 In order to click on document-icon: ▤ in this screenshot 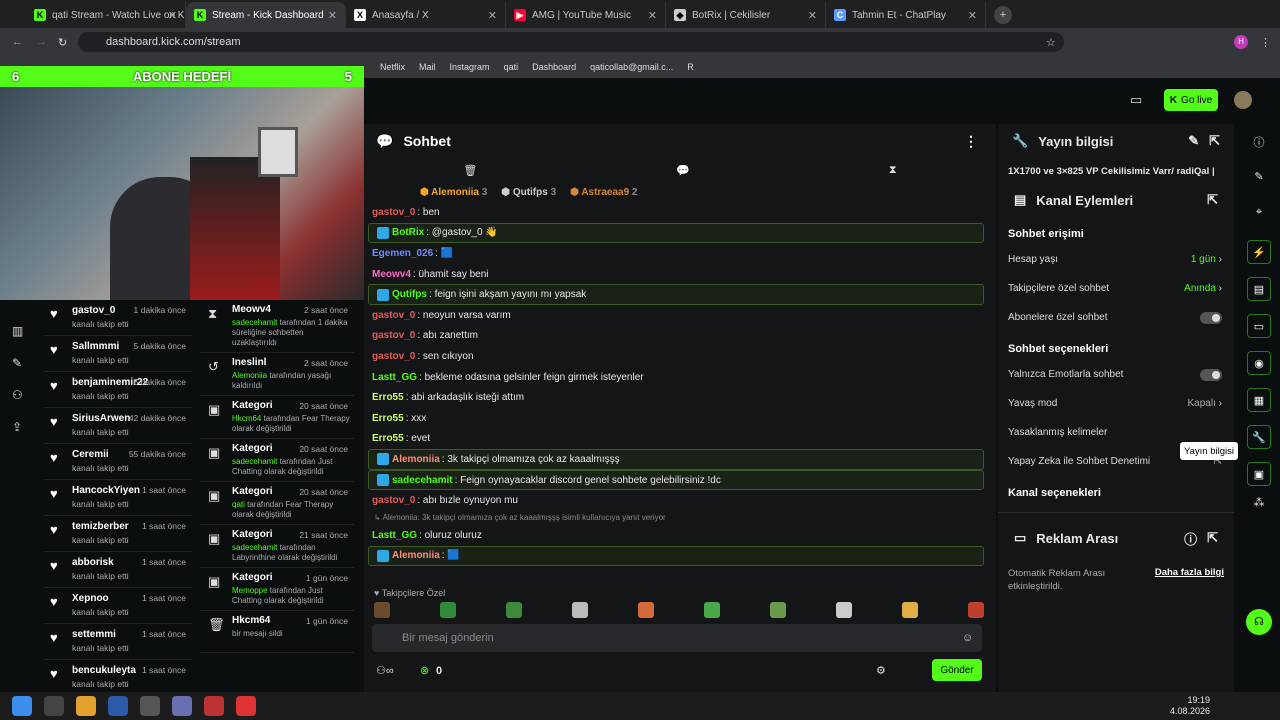, I will do `click(1259, 289)`.